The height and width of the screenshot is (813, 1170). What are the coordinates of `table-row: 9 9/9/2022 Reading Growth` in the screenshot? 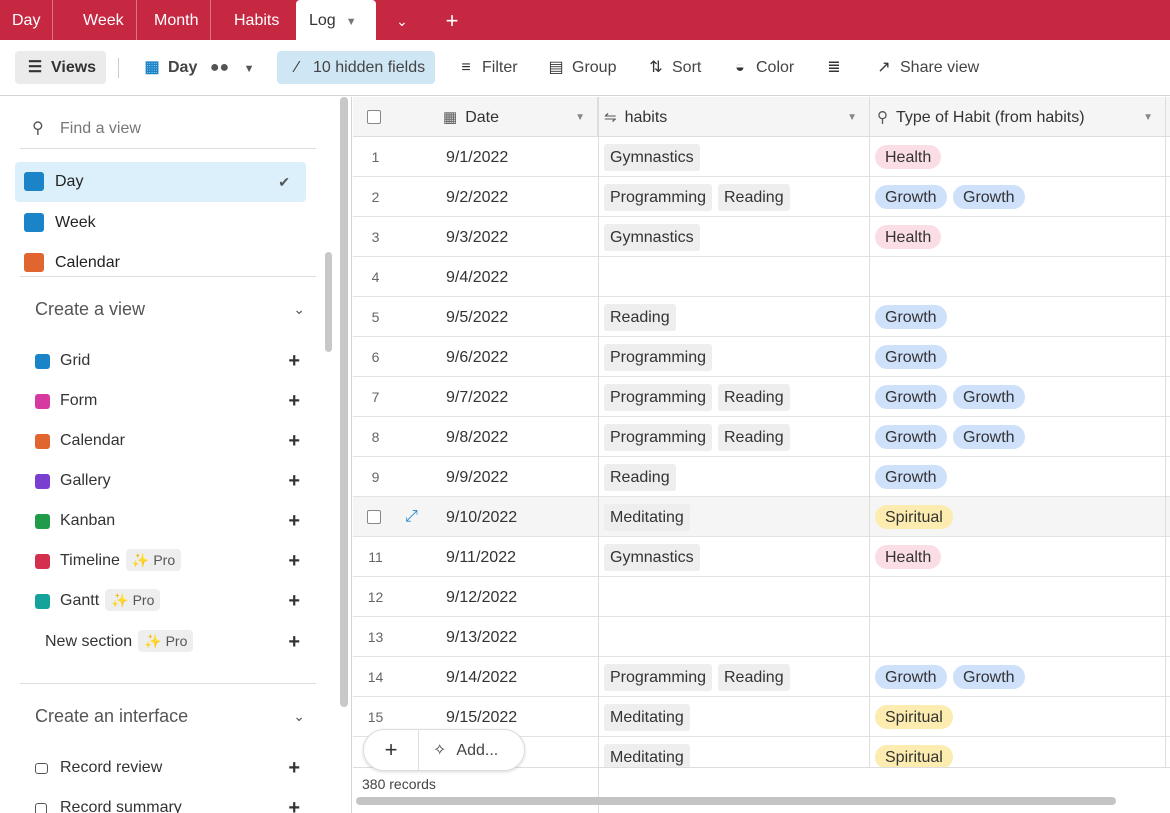 It's located at (761, 477).